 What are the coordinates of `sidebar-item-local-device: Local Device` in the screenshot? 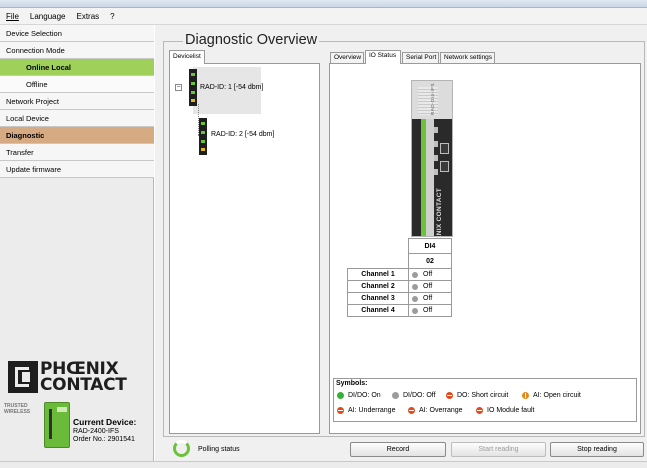 It's located at (77, 118).